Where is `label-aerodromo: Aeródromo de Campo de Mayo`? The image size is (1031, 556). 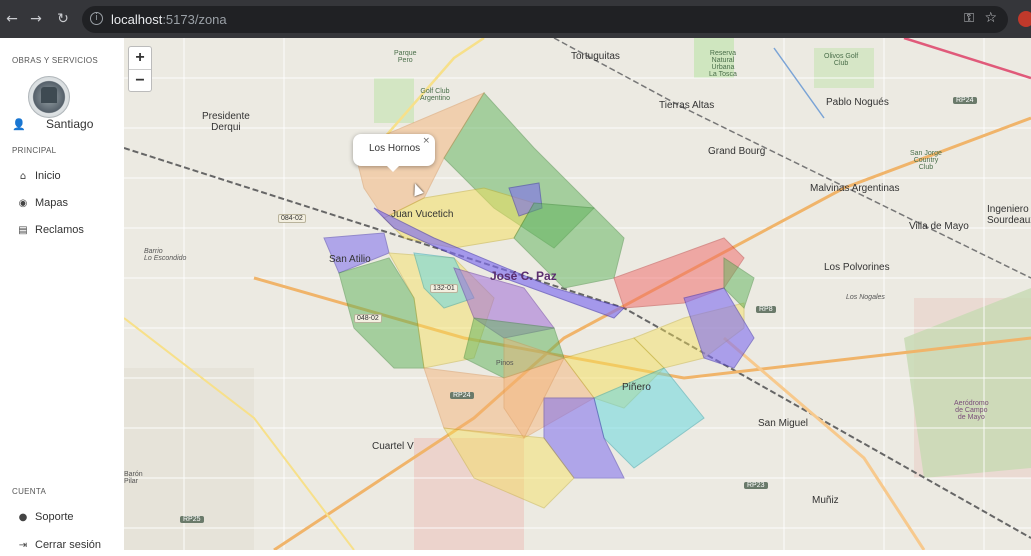
label-aerodromo: Aeródromo de Campo de Mayo is located at coordinates (971, 410).